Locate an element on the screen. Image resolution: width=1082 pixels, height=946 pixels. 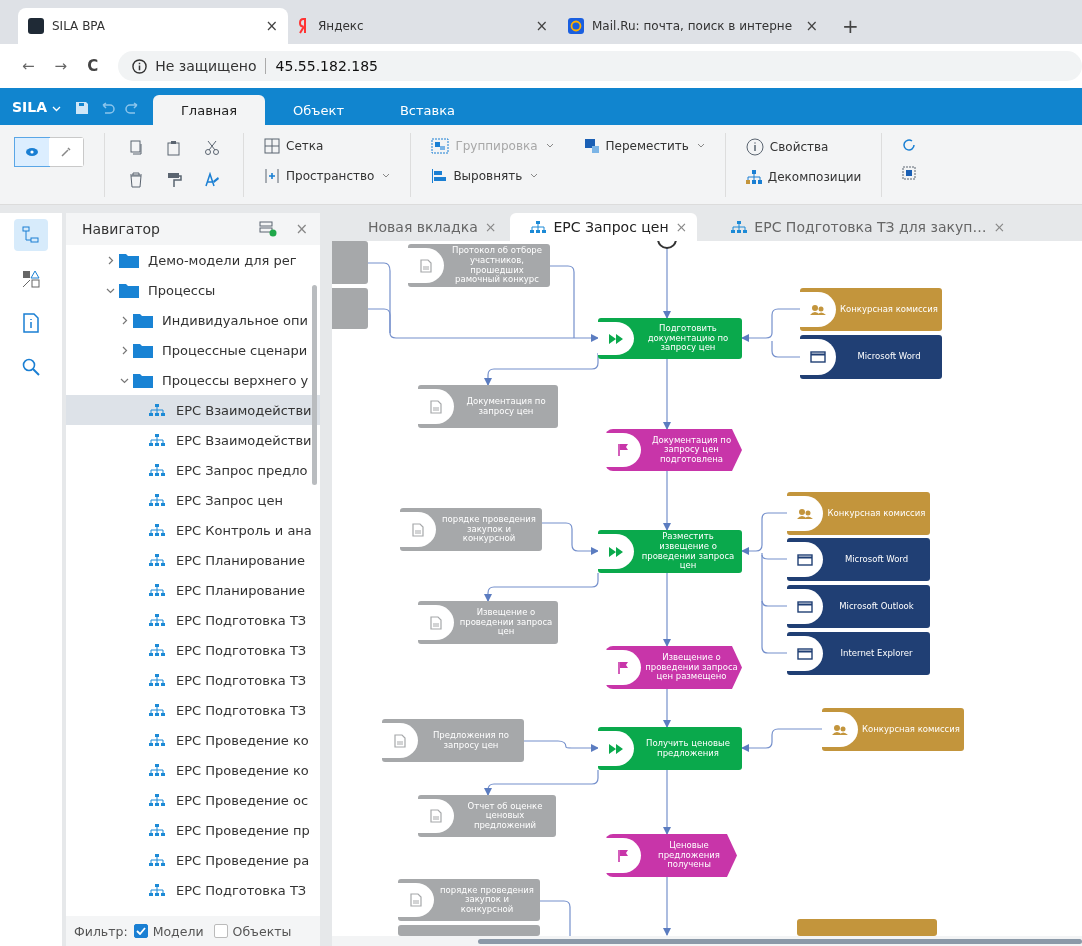
document-tab: Новая вкладка × is located at coordinates (422, 227).